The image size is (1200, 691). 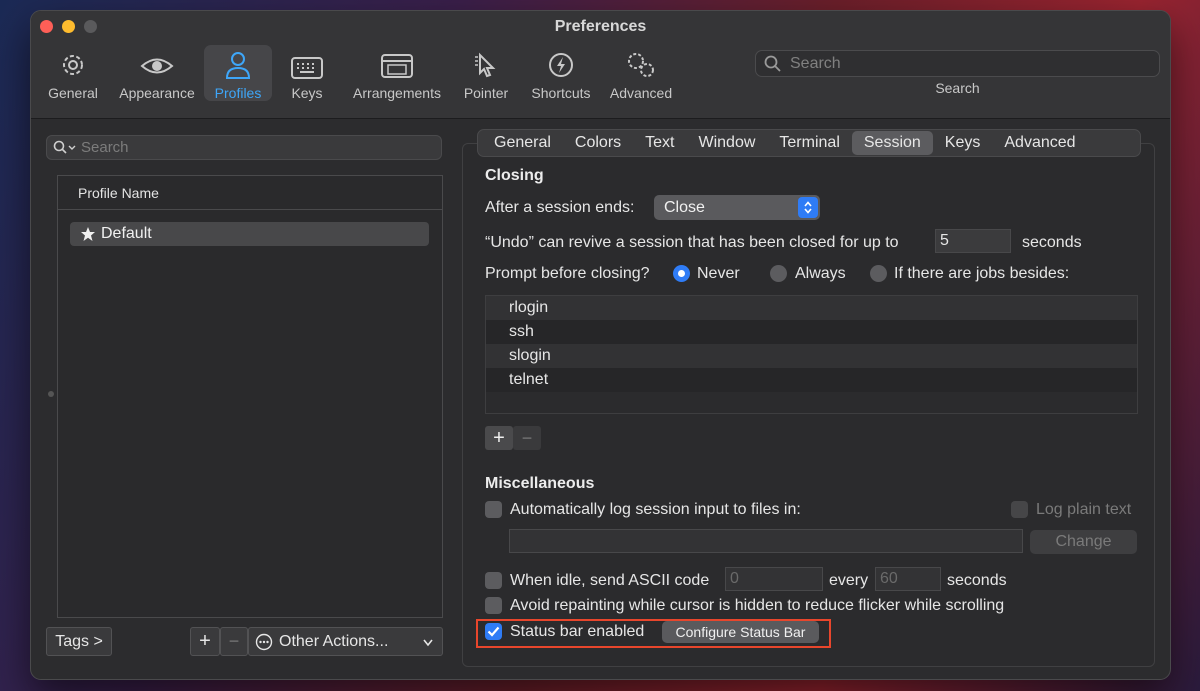 I want to click on configure-status-bar-button: Configure Status Bar, so click(x=740, y=632).